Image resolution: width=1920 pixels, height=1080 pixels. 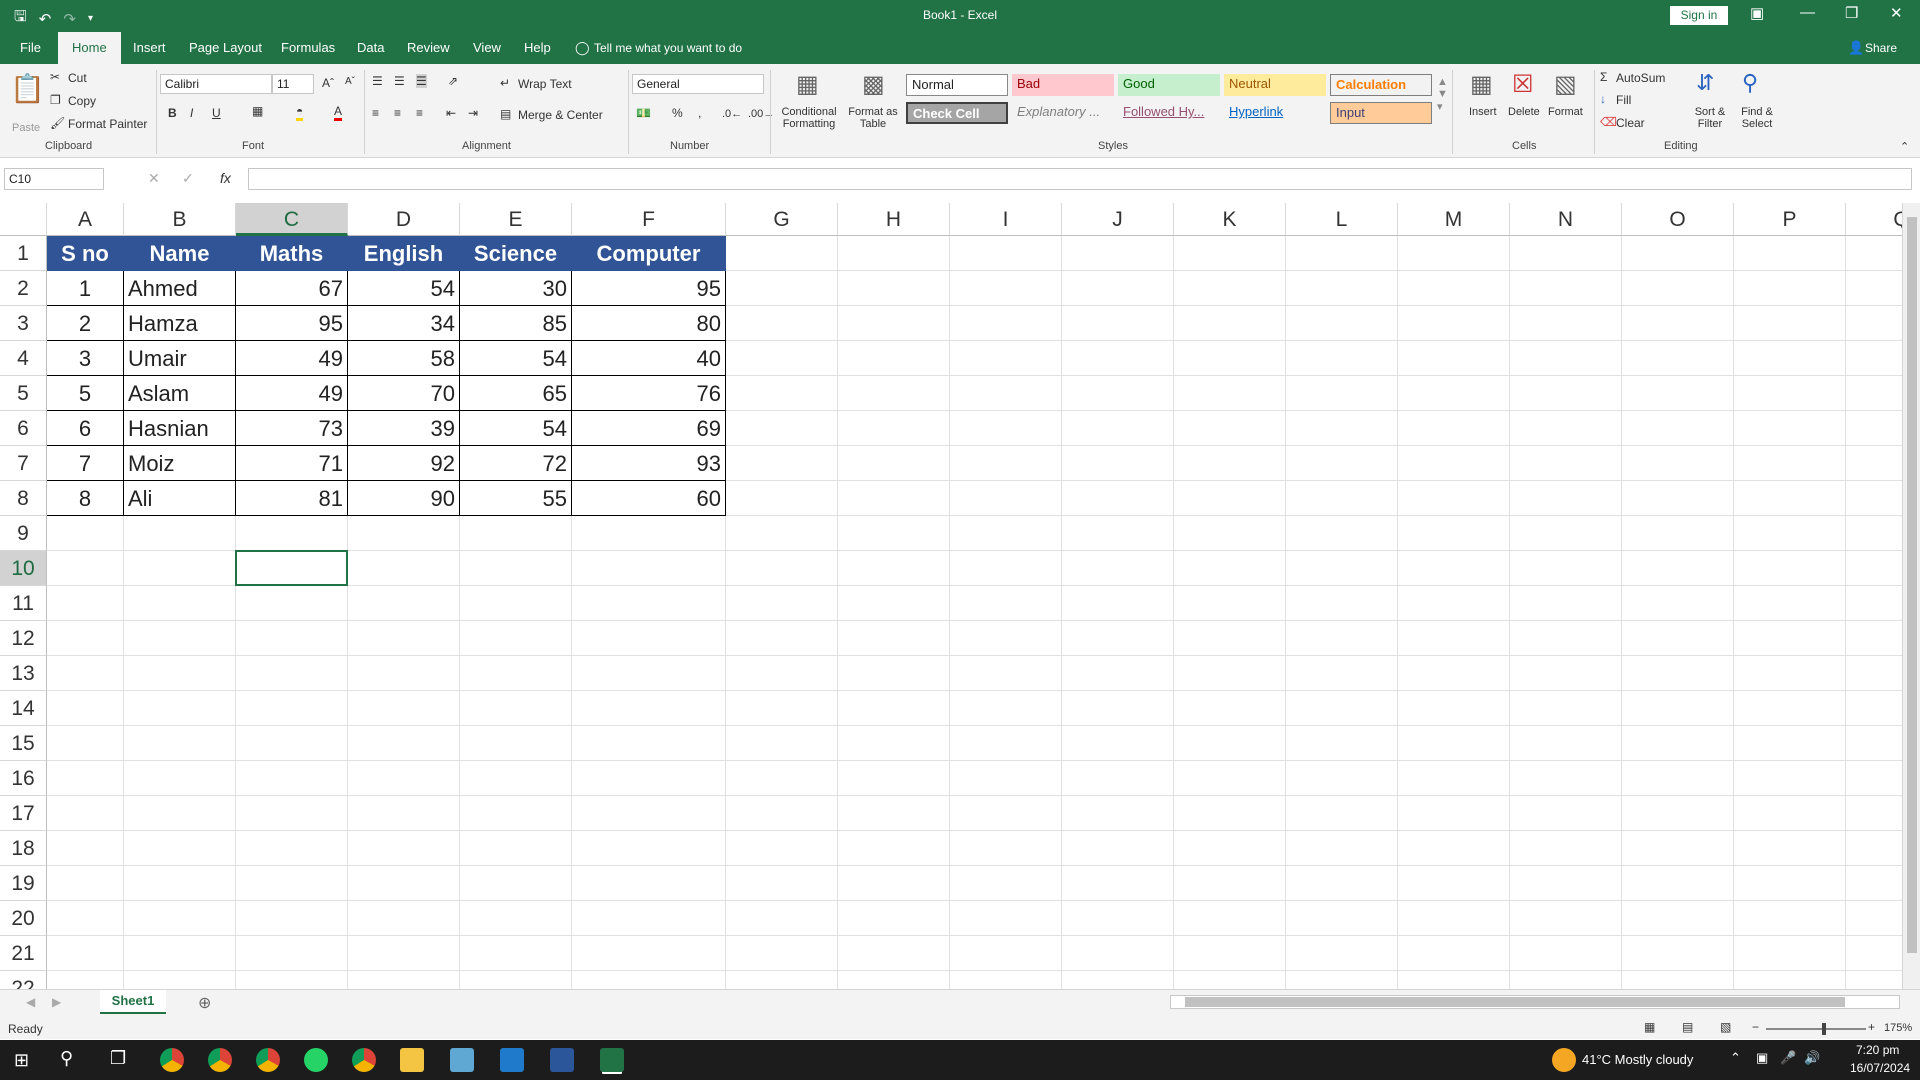 What do you see at coordinates (85, 253) in the screenshot?
I see `table-header-cell: S no` at bounding box center [85, 253].